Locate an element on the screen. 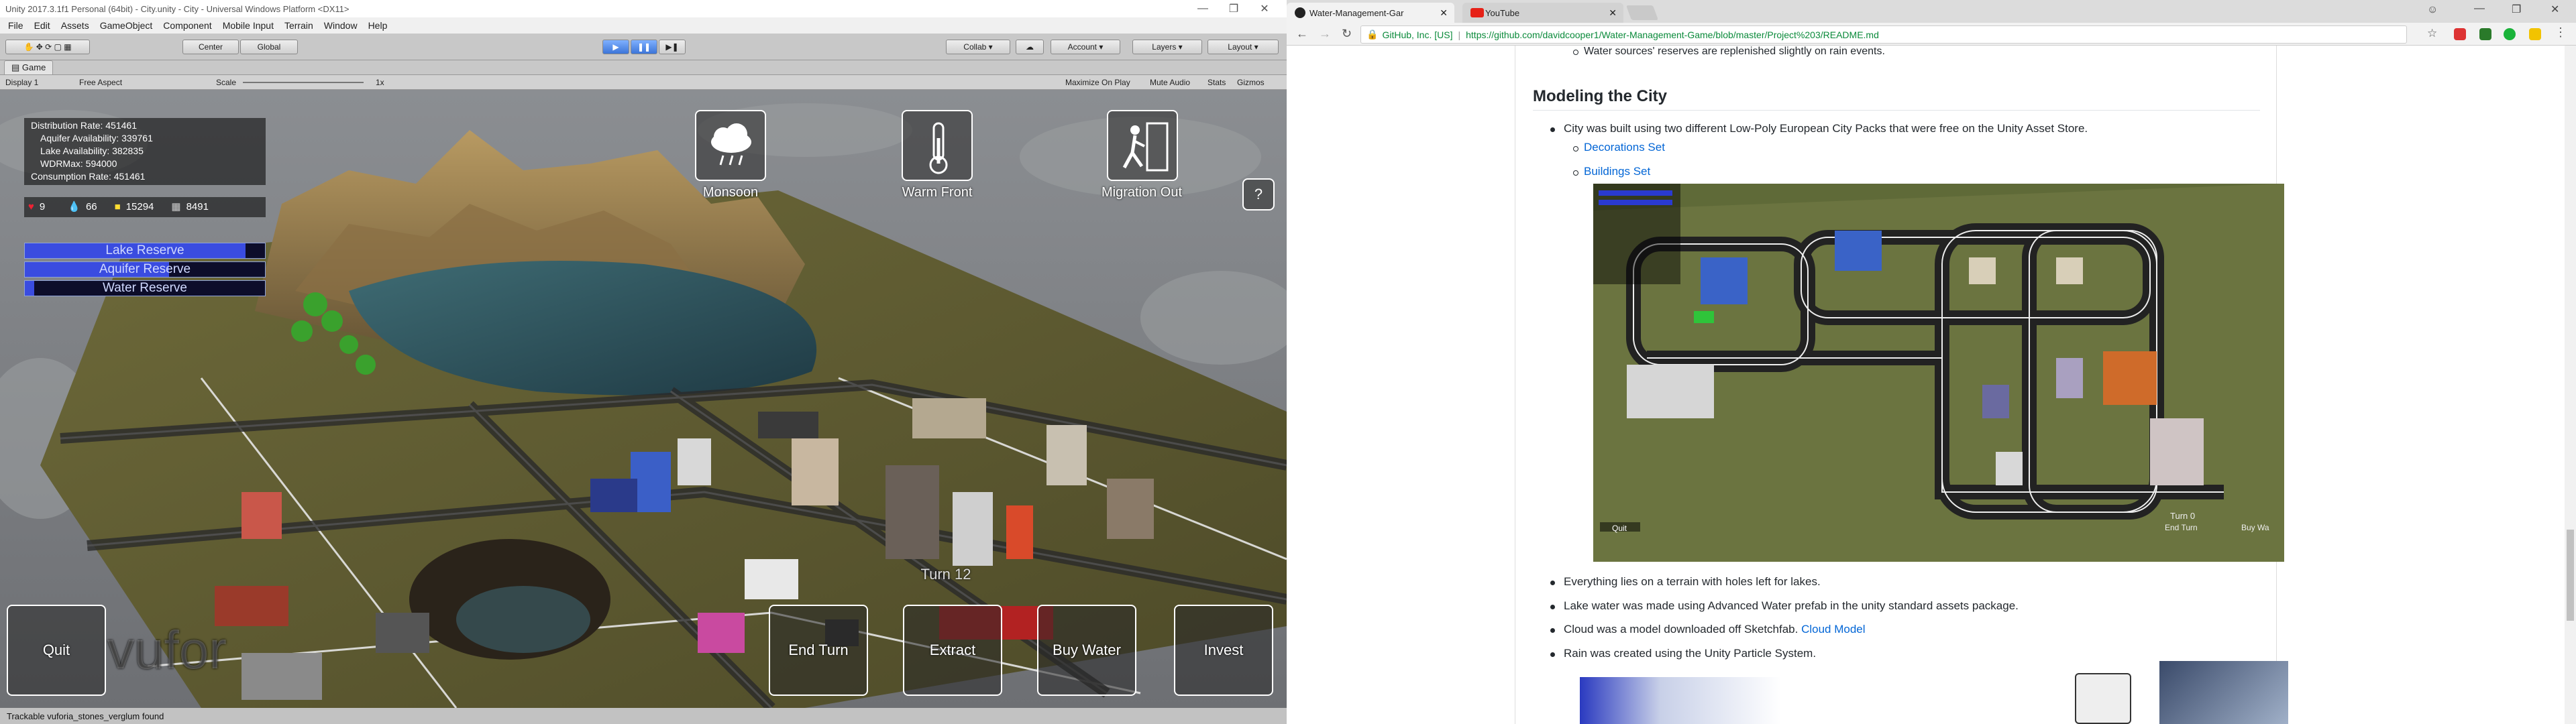 This screenshot has height=724, width=2576. tab-github: Water-Management-Gar ✕ is located at coordinates (1370, 13).